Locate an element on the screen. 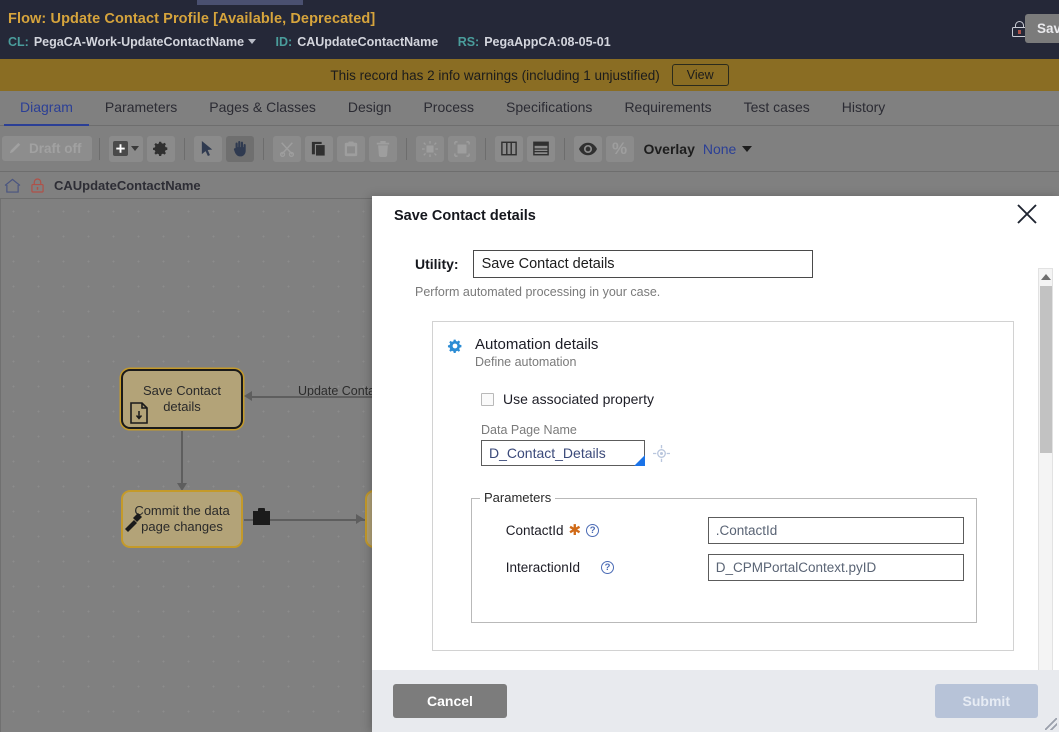 This screenshot has height=732, width=1059. ruleset-label: RS: is located at coordinates (468, 42).